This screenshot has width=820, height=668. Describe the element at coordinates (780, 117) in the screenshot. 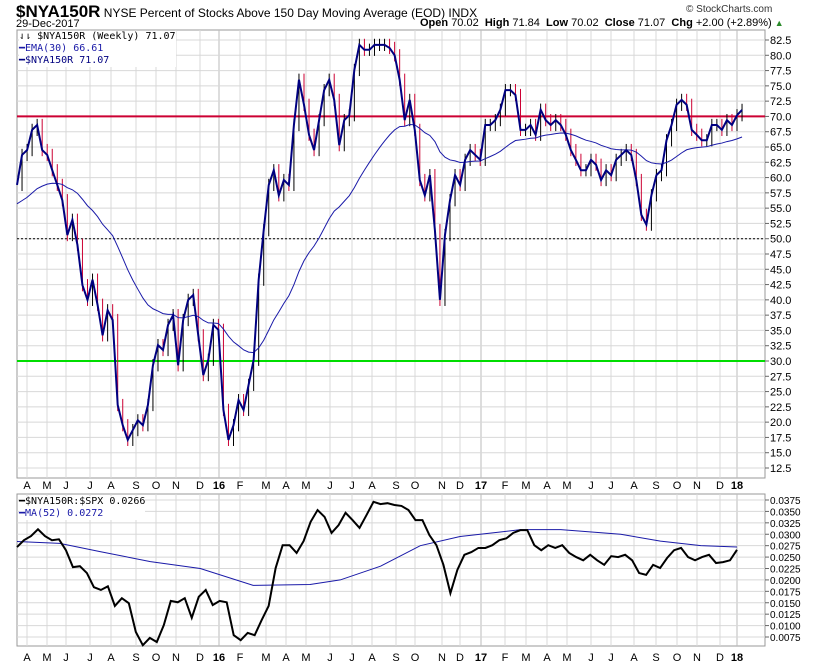

I see `y-tick-label: 70.0` at that location.